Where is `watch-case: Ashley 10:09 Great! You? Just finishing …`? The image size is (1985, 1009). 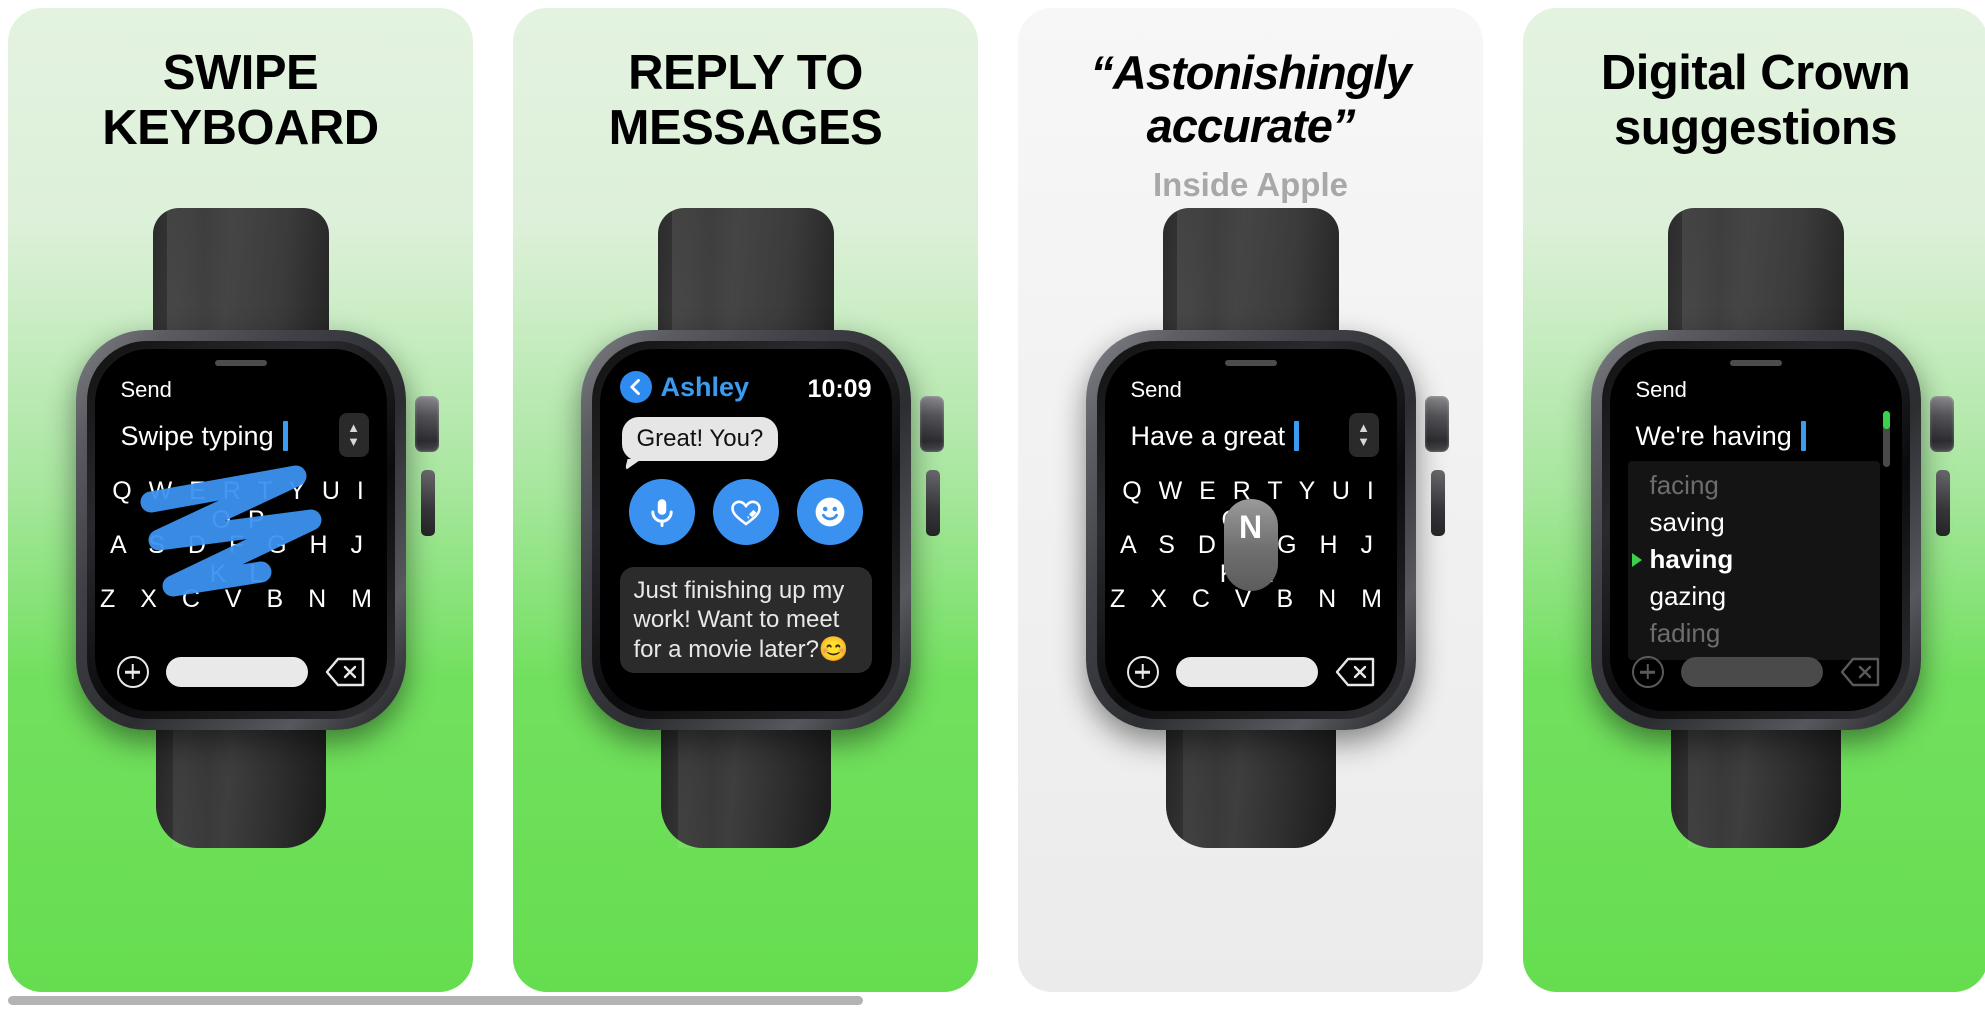
watch-case: Ashley 10:09 Great! You? Just finishing … is located at coordinates (745, 530).